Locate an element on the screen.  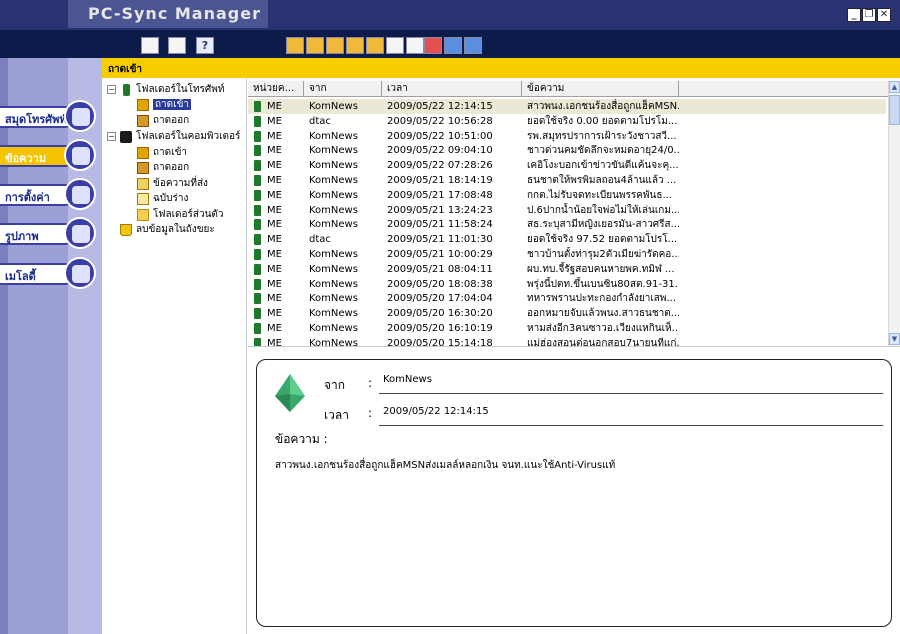
tree-phone-folder: โฟลเดอร์ในโทรศัพท์ is located at coordinates (172, 89).